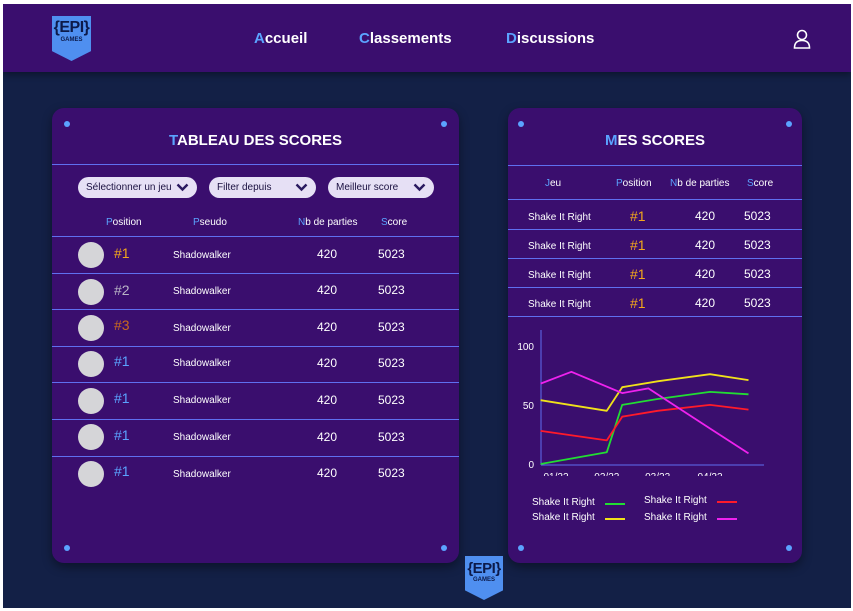 Image resolution: width=853 pixels, height=611 pixels. I want to click on nav-link-discussions: Discussions, so click(550, 38).